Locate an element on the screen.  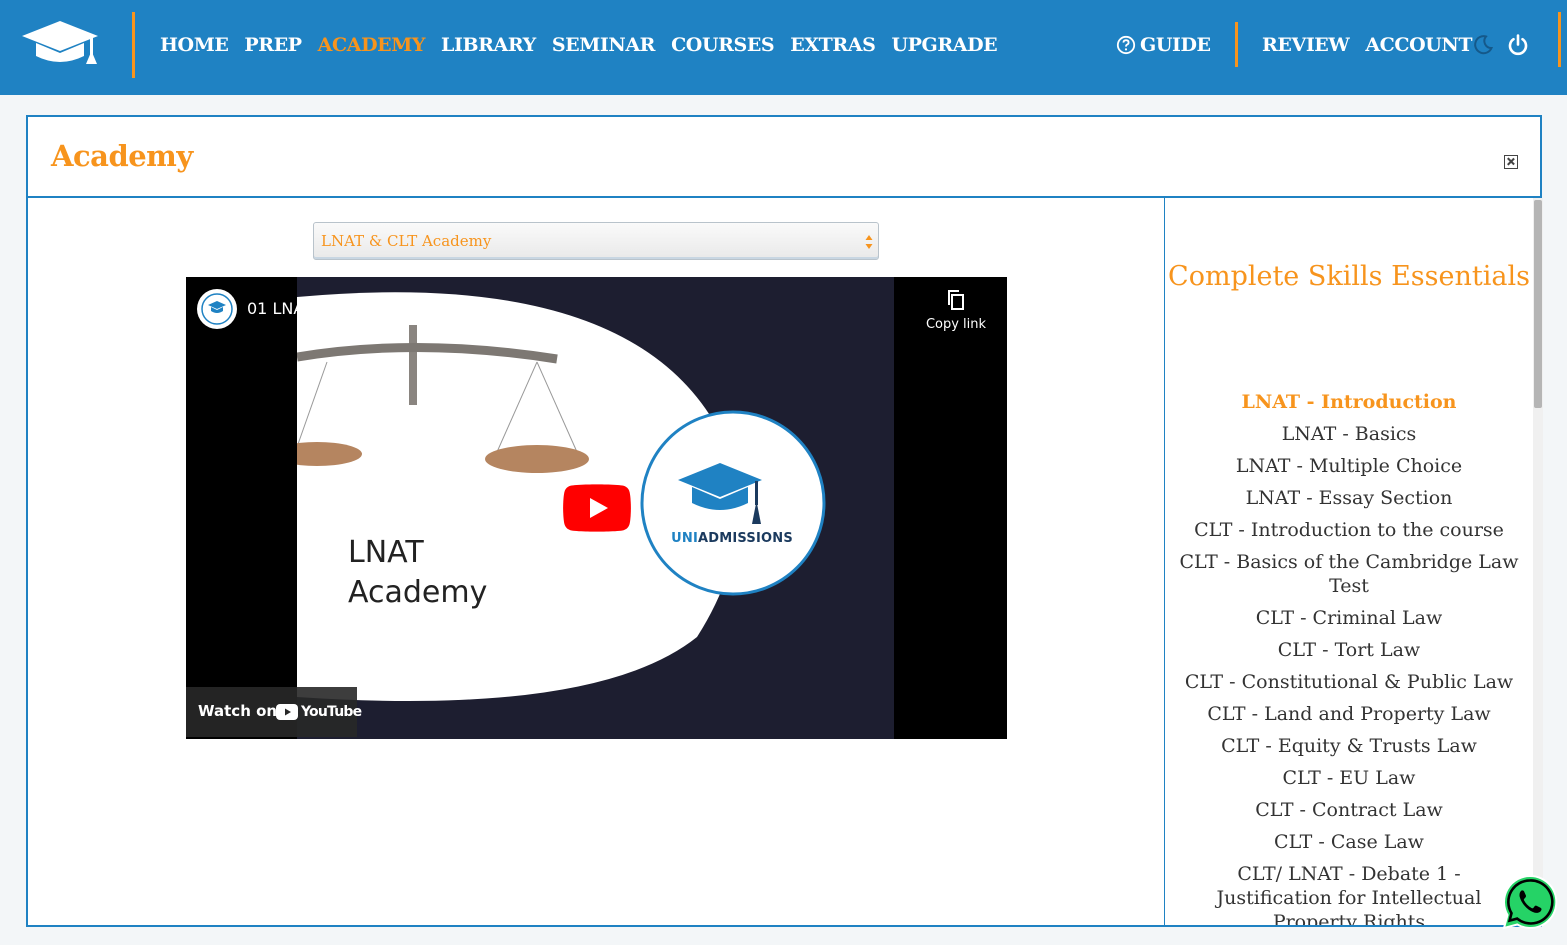
moon-icon is located at coordinates (1483, 45).